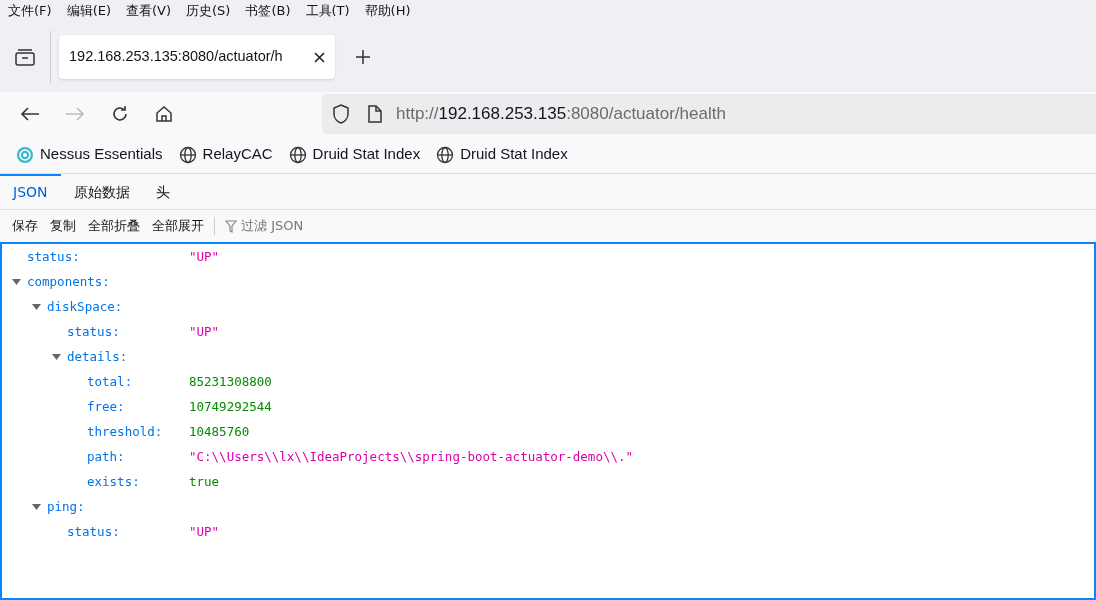 The width and height of the screenshot is (1096, 600). I want to click on filter-icon, so click(231, 226).